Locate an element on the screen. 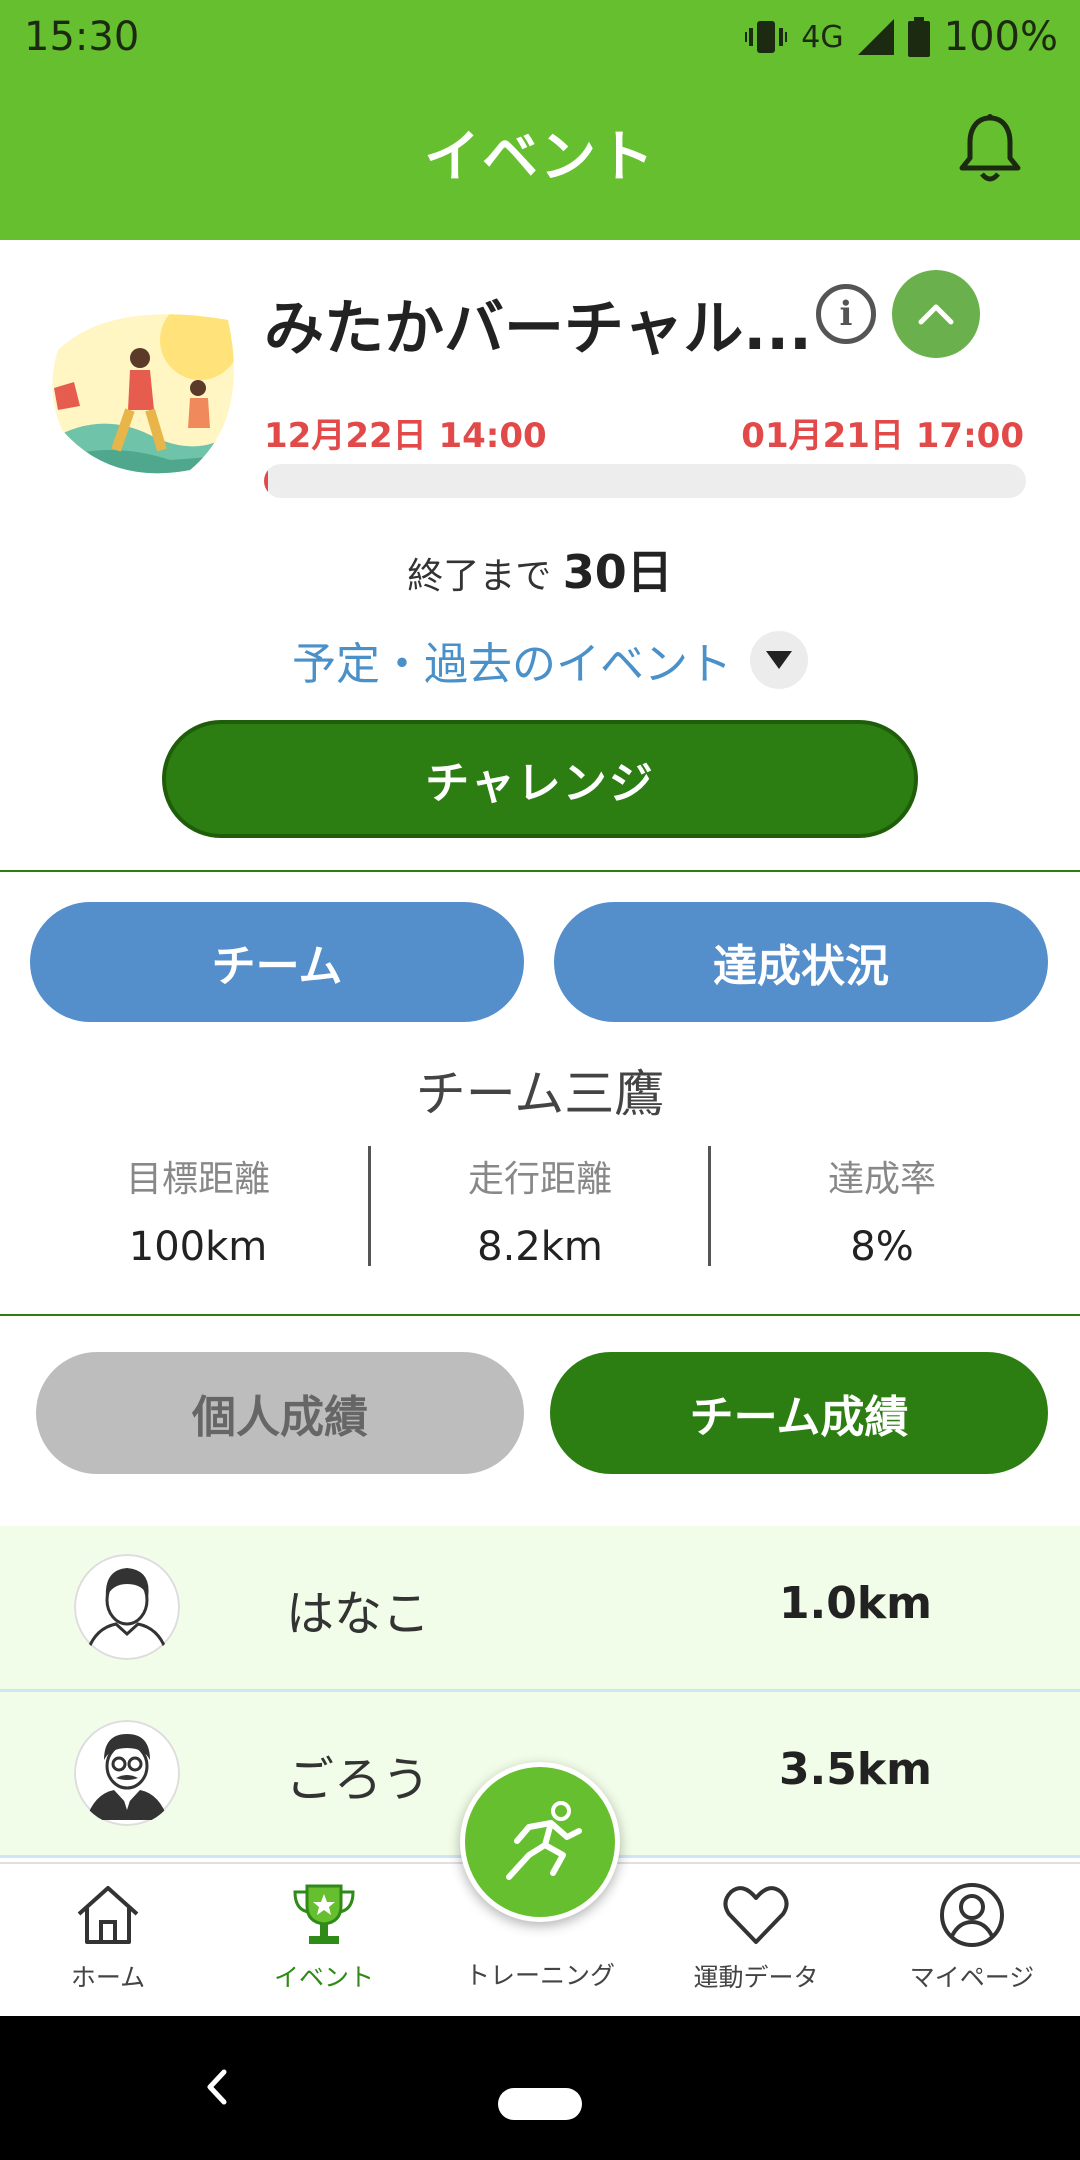 The height and width of the screenshot is (2160, 1080). member-name: ごろう is located at coordinates (358, 1780).